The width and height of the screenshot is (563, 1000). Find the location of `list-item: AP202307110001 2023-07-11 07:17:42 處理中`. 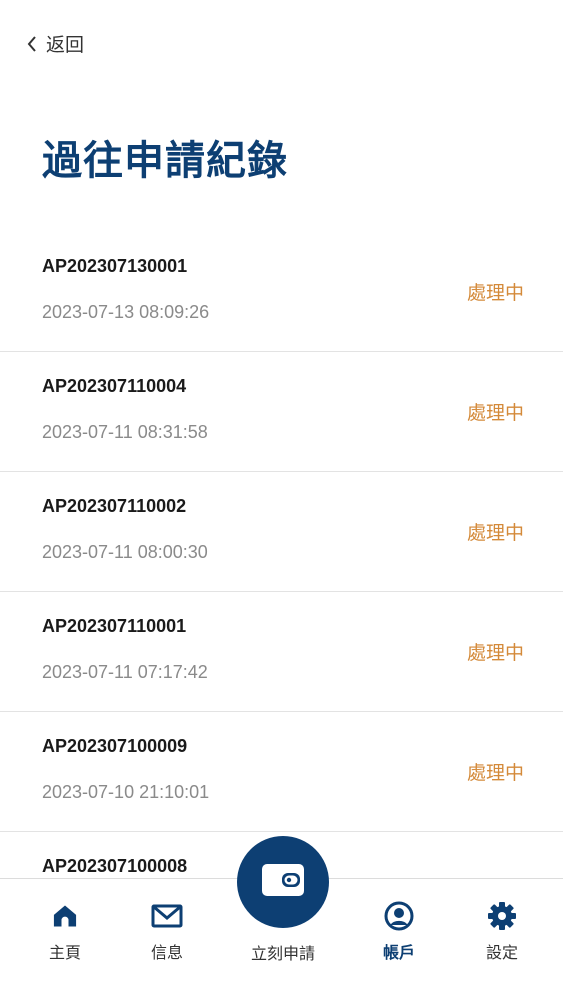

list-item: AP202307110001 2023-07-11 07:17:42 處理中 is located at coordinates (281, 652).